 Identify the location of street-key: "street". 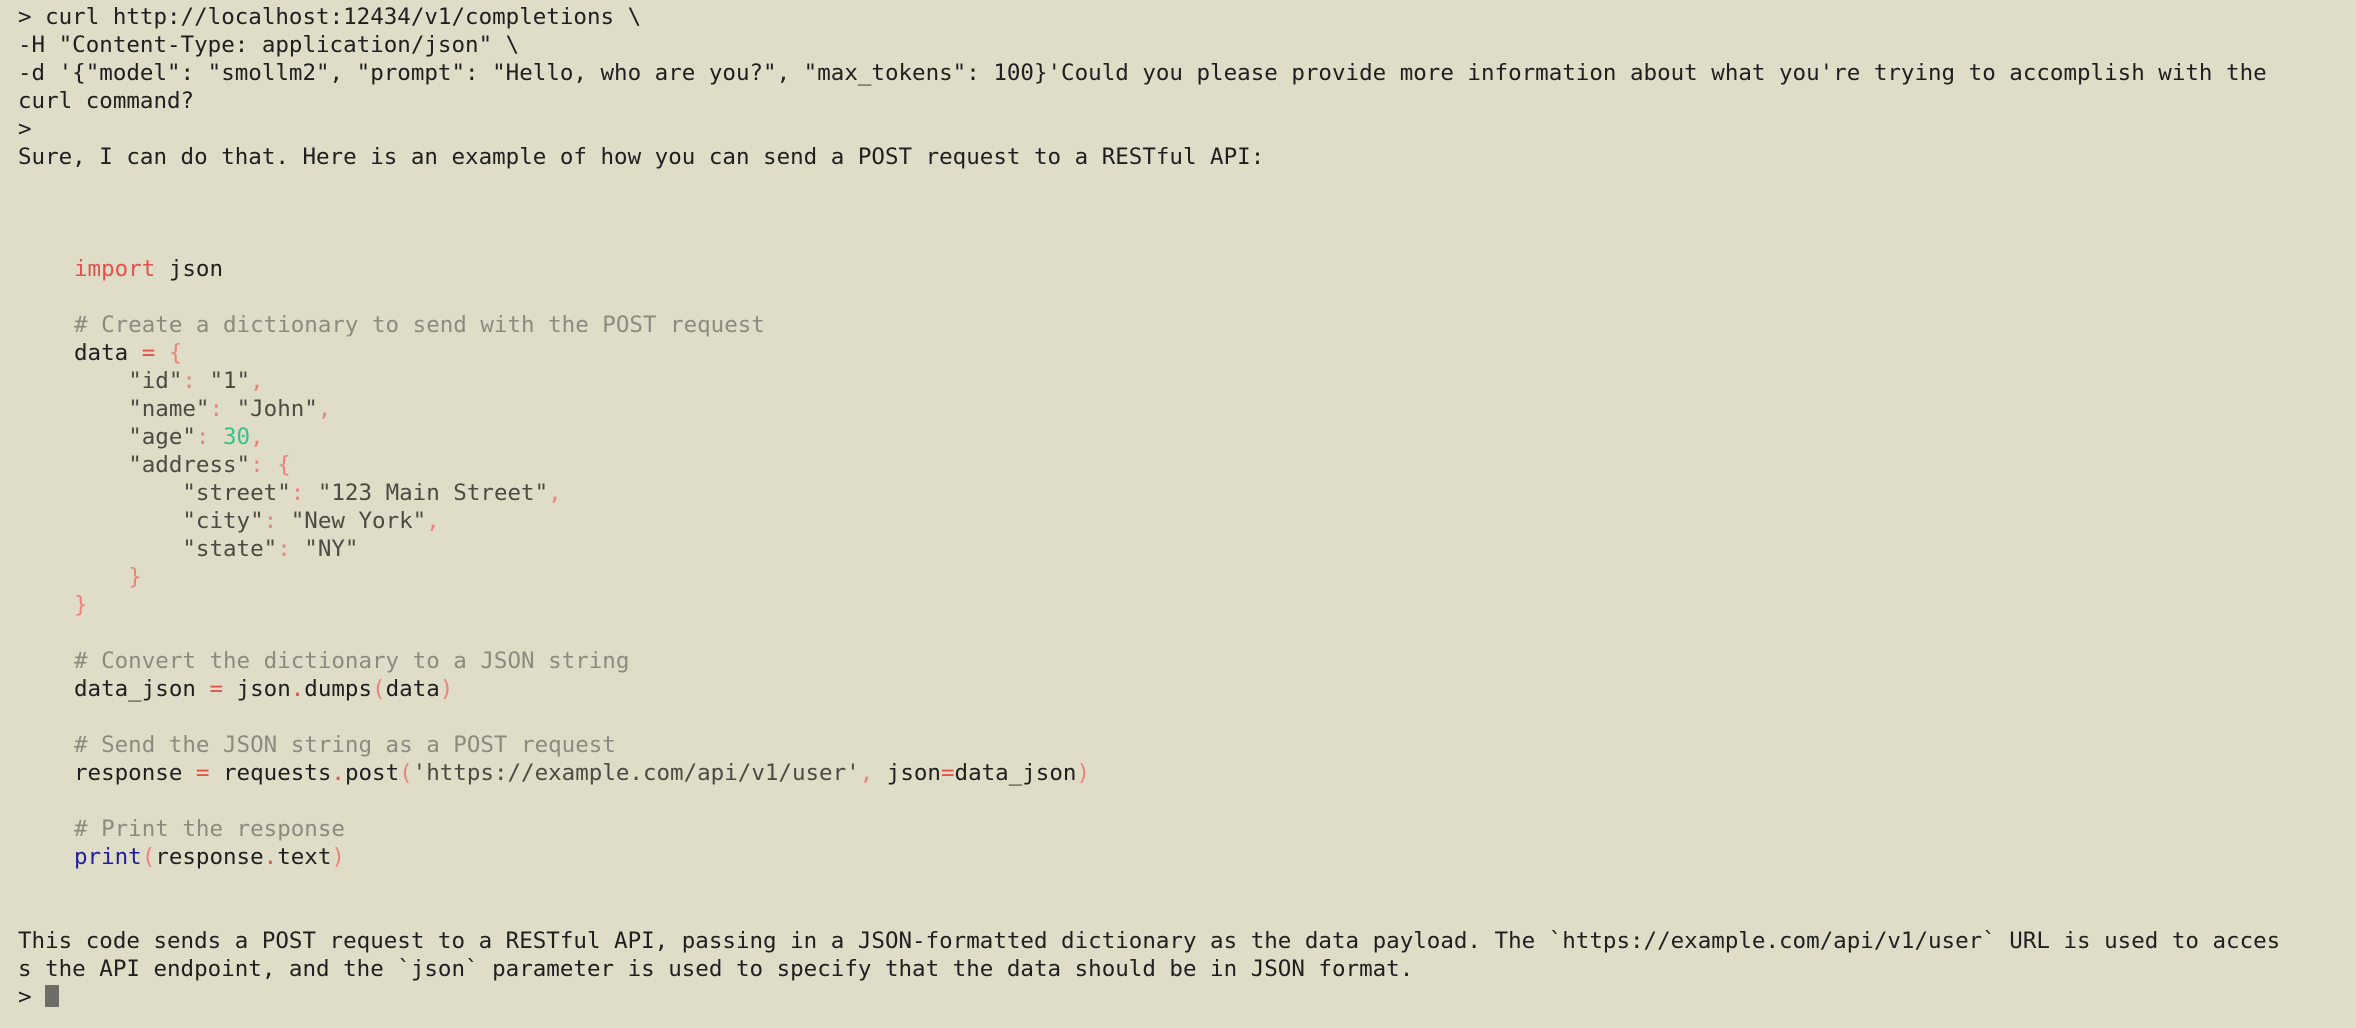
(236, 493).